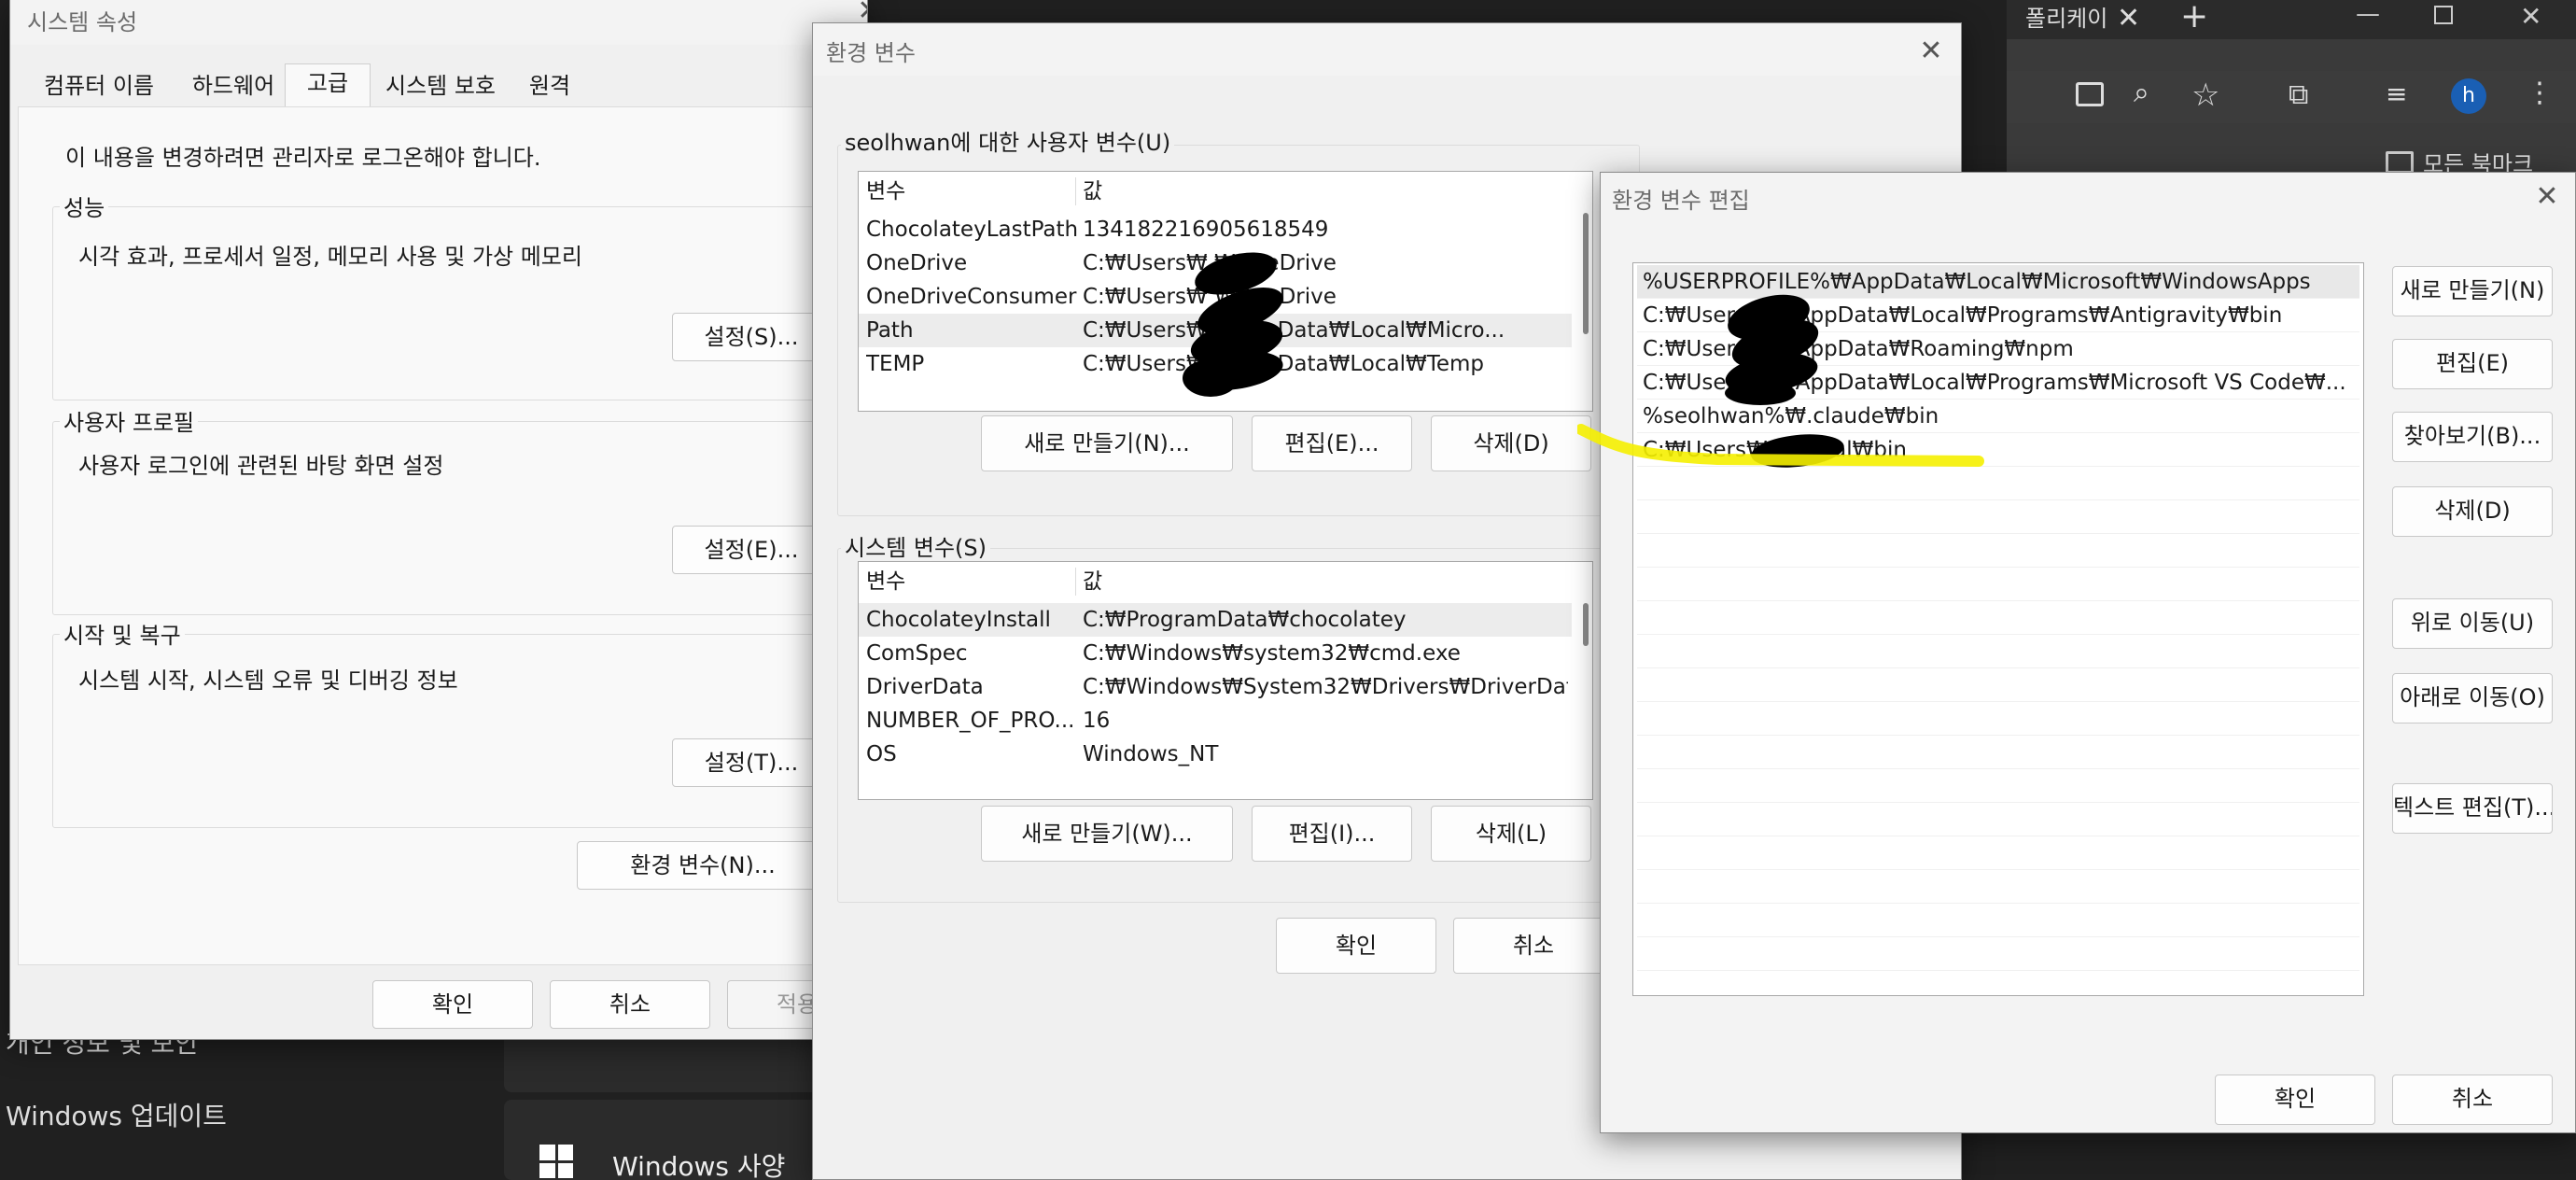  Describe the element at coordinates (2472, 623) in the screenshot. I see `move-up-button: 위로 이동(U)` at that location.